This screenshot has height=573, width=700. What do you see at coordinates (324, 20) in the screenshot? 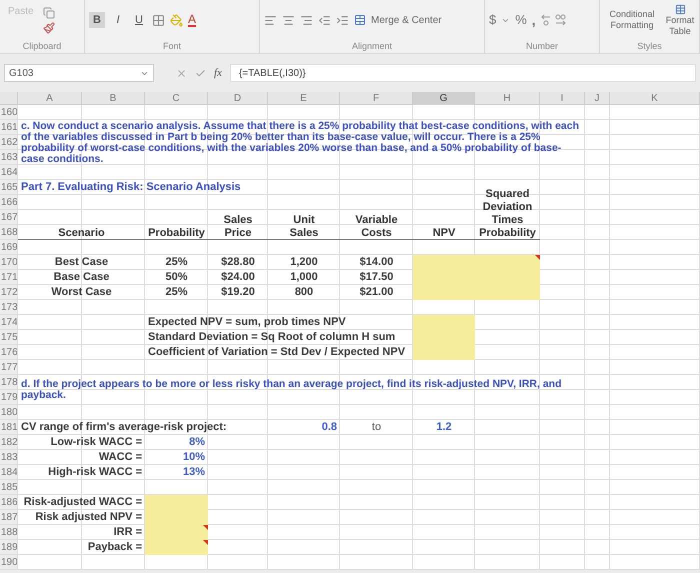
I see `decrease-indent-icon` at bounding box center [324, 20].